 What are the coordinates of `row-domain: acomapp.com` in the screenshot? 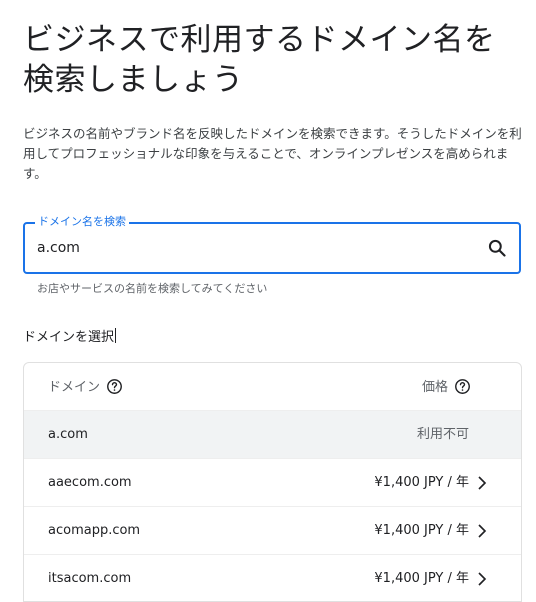 It's located at (94, 530).